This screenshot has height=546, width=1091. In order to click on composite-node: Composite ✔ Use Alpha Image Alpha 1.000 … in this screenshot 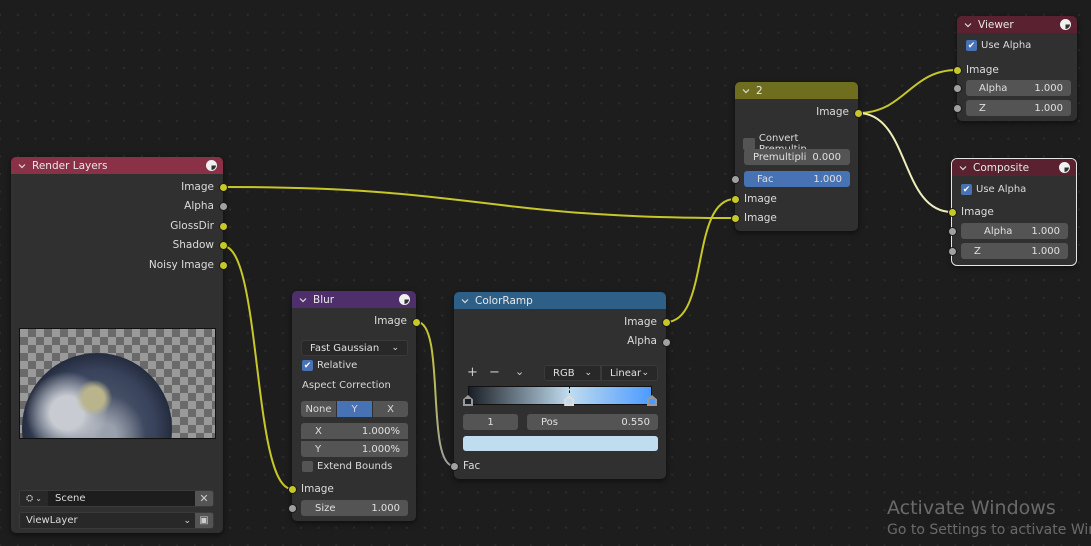, I will do `click(1012, 212)`.